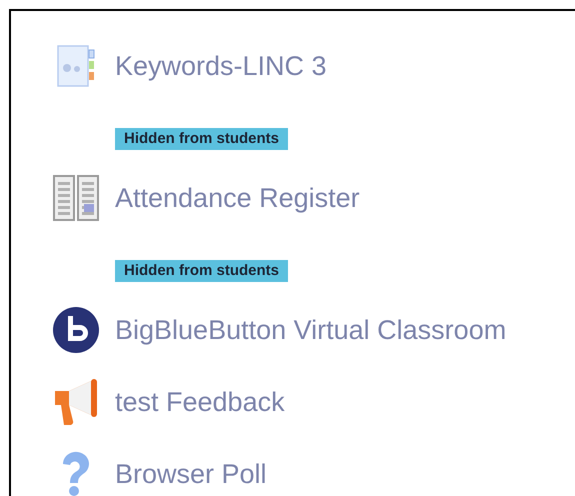 This screenshot has width=575, height=496. I want to click on dictionary-icon, so click(76, 66).